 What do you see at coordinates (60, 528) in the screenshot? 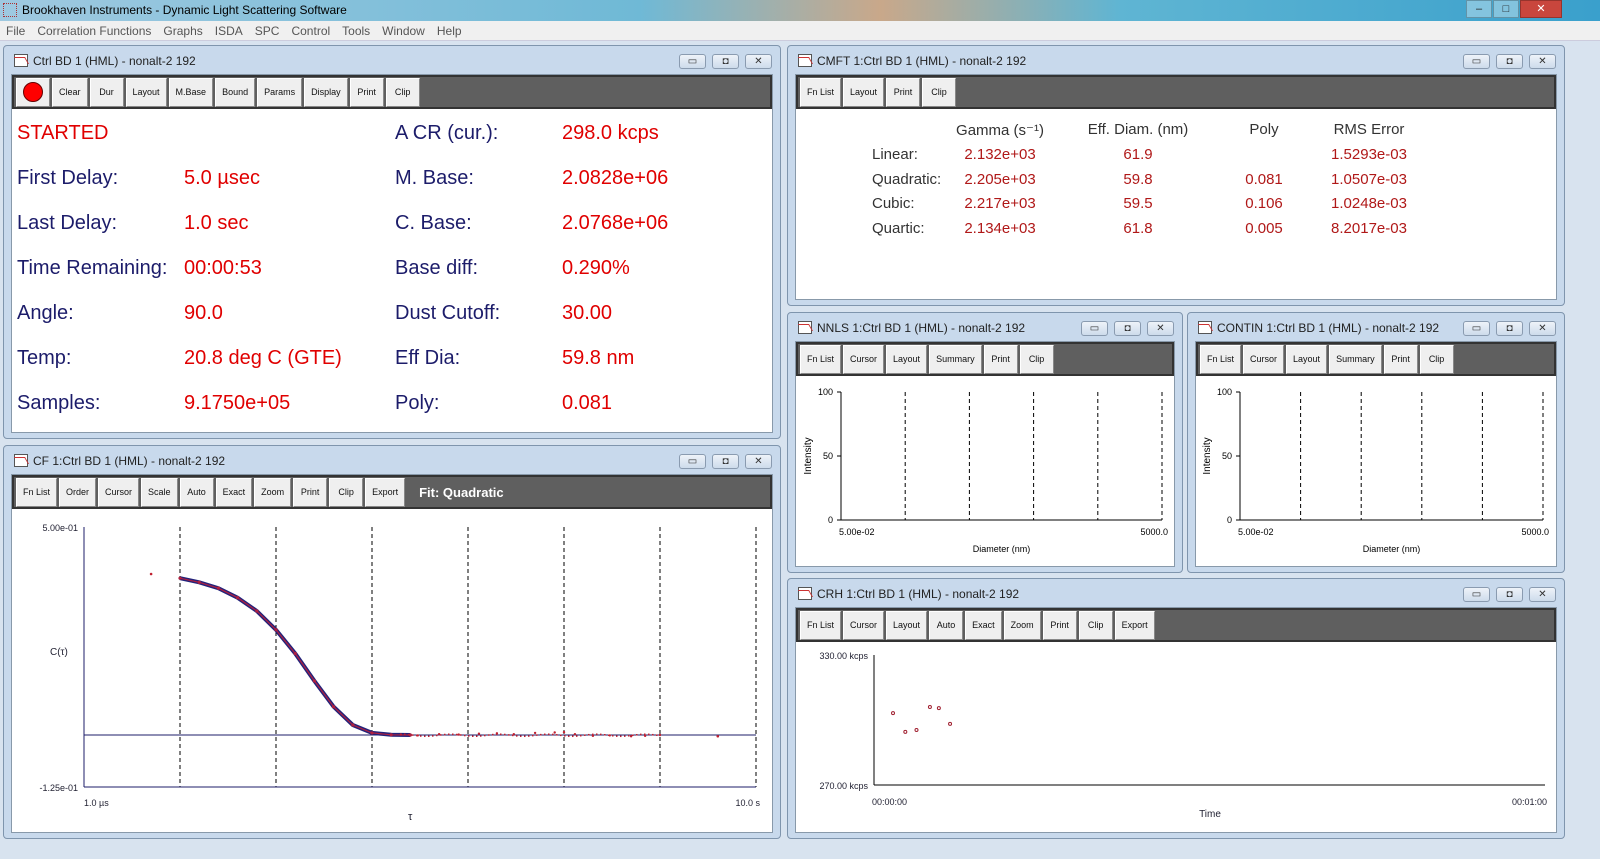
I see `cf-ytick-label: 5.00e-01` at bounding box center [60, 528].